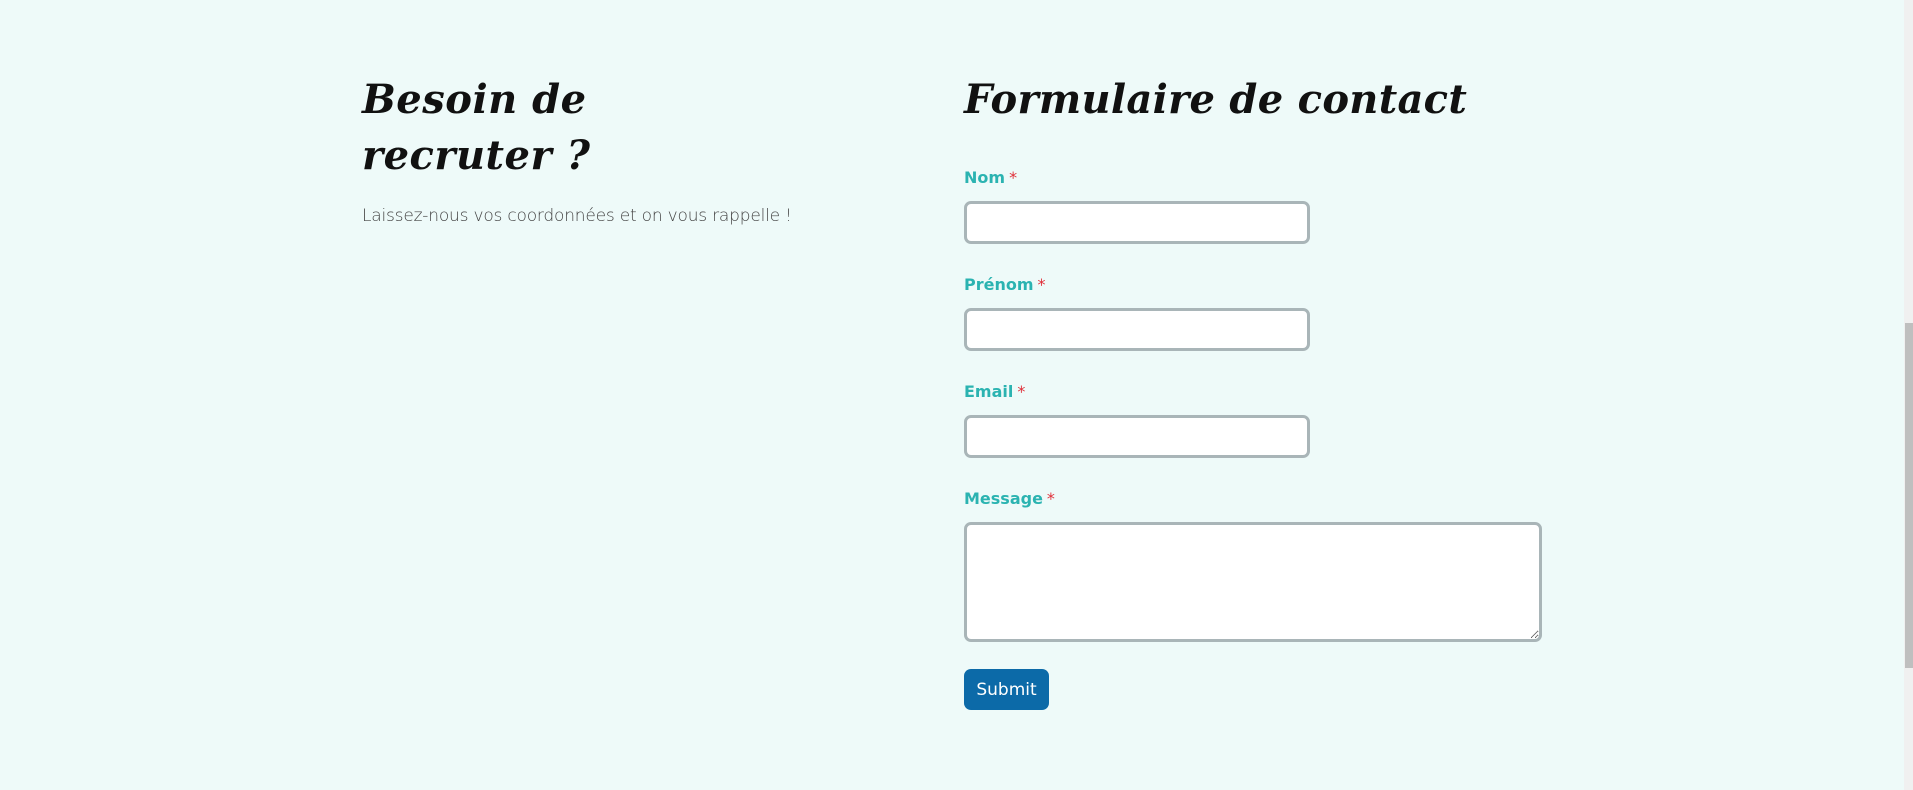 The width and height of the screenshot is (1913, 790). Describe the element at coordinates (1137, 436) in the screenshot. I see `email-input` at that location.